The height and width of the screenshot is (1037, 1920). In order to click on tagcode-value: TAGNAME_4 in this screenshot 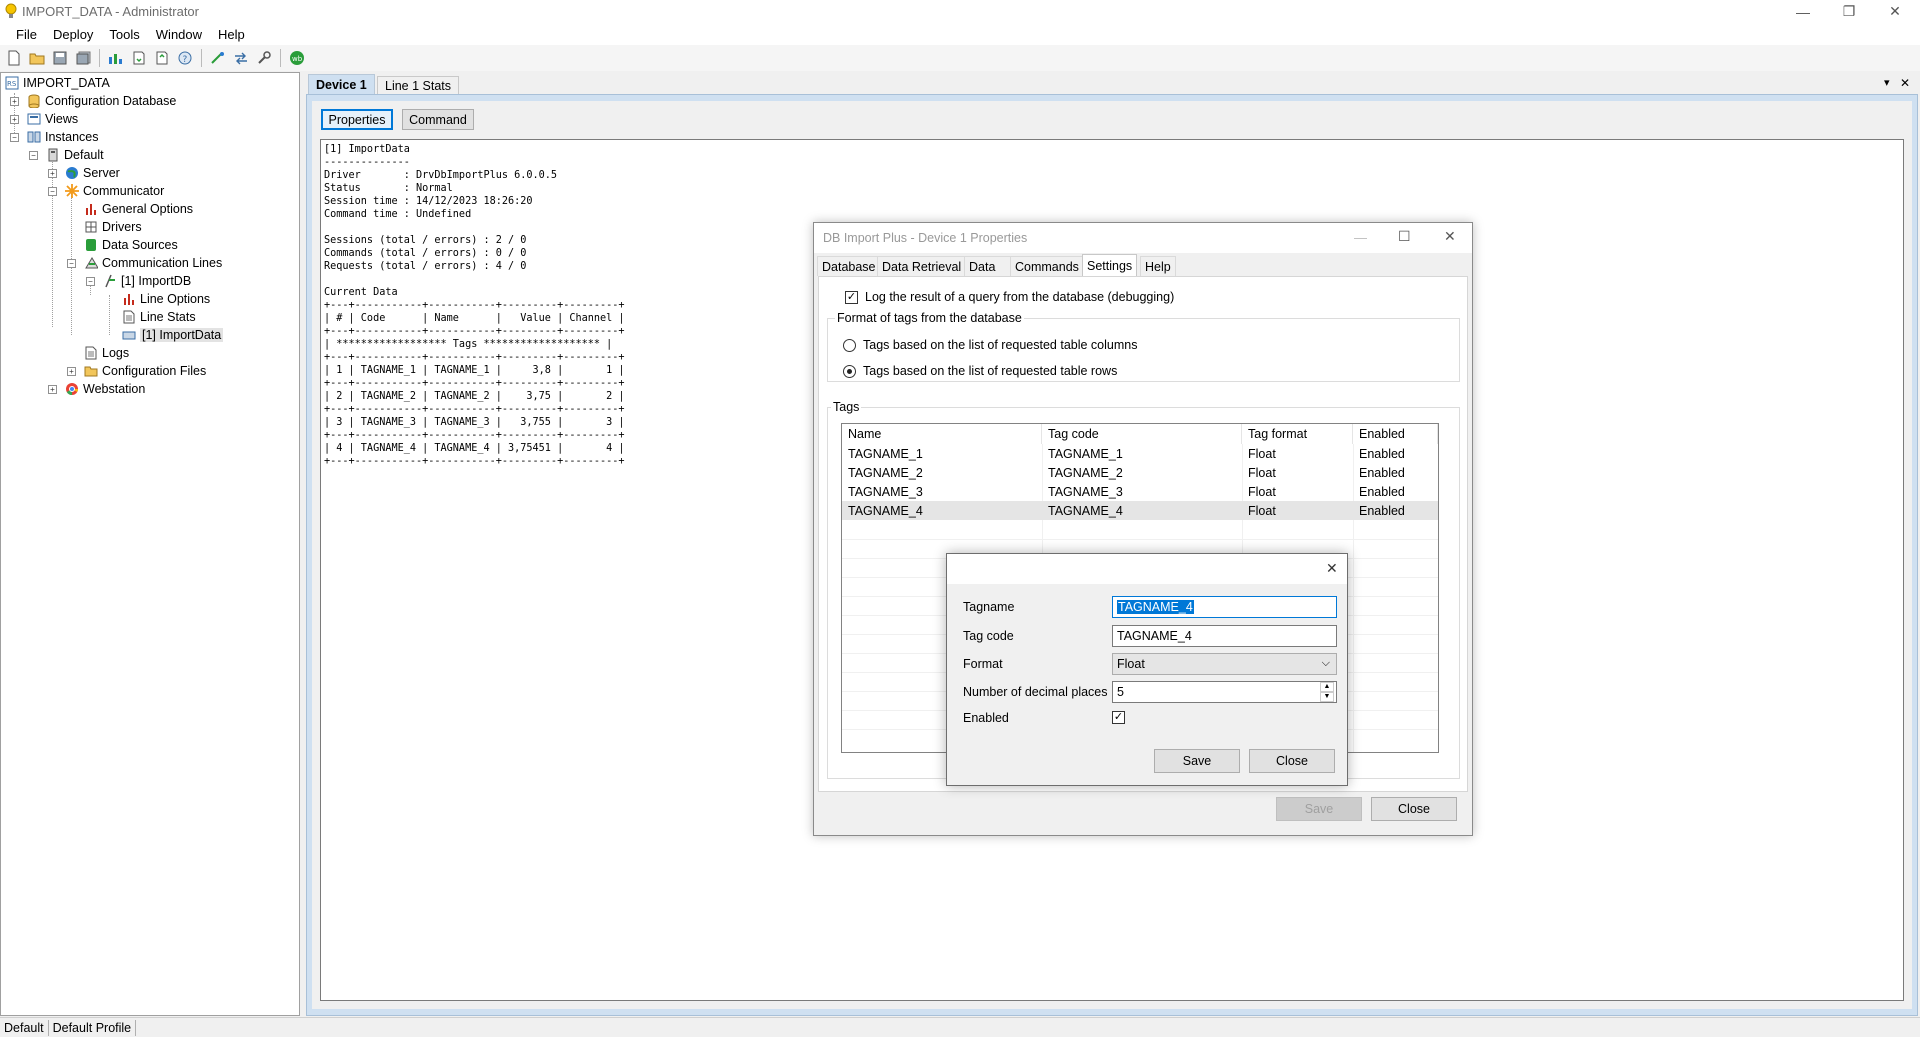, I will do `click(1154, 636)`.